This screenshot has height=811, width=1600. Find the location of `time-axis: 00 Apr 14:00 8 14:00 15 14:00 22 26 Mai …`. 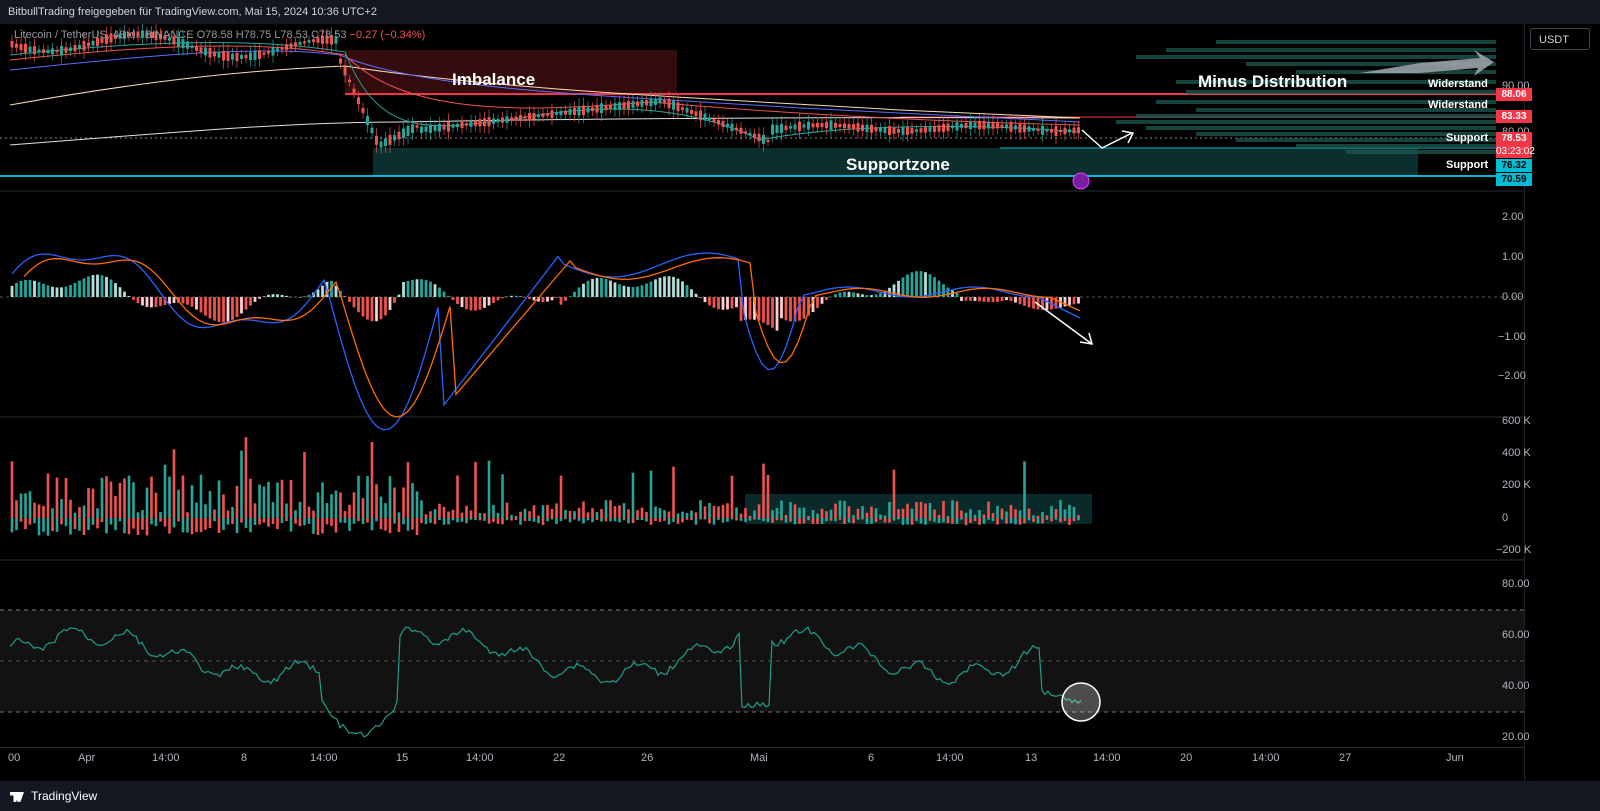

time-axis: 00 Apr 14:00 8 14:00 15 14:00 22 26 Mai … is located at coordinates (762, 757).